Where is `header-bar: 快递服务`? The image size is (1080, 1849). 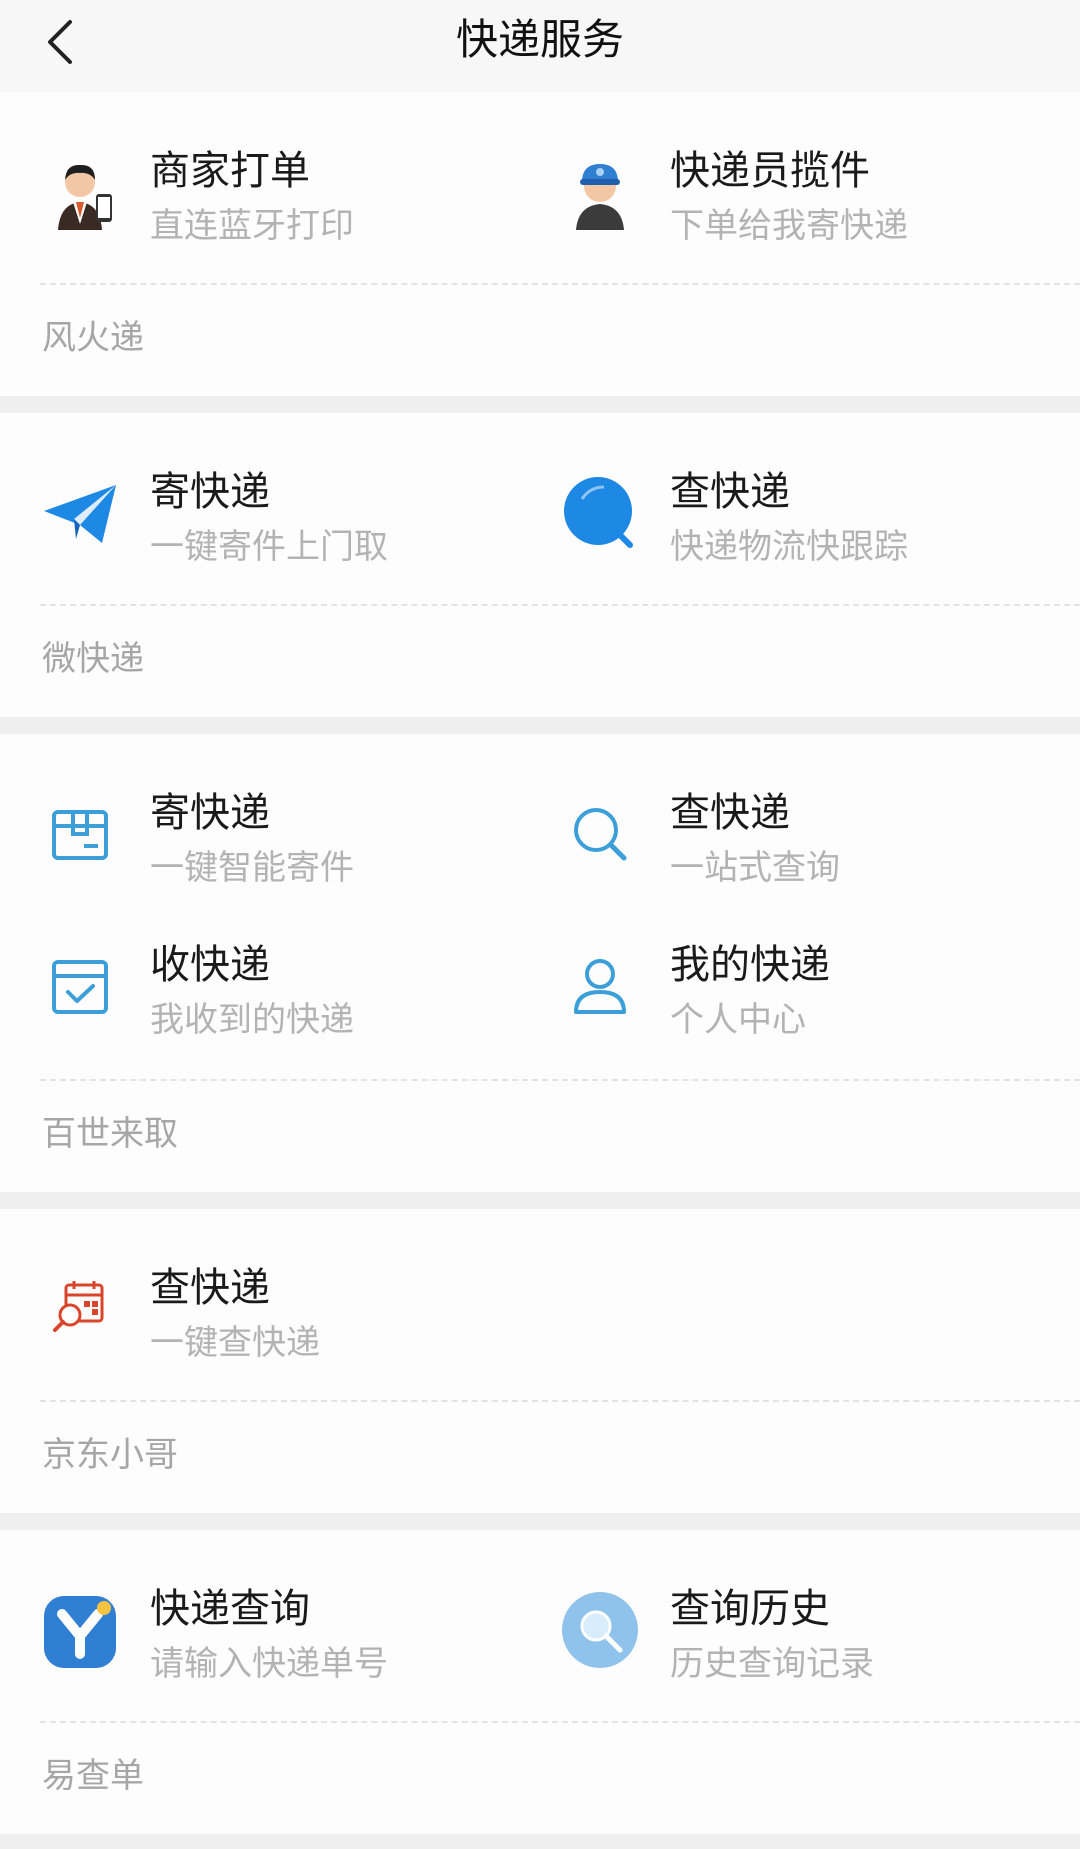
header-bar: 快递服务 is located at coordinates (540, 46).